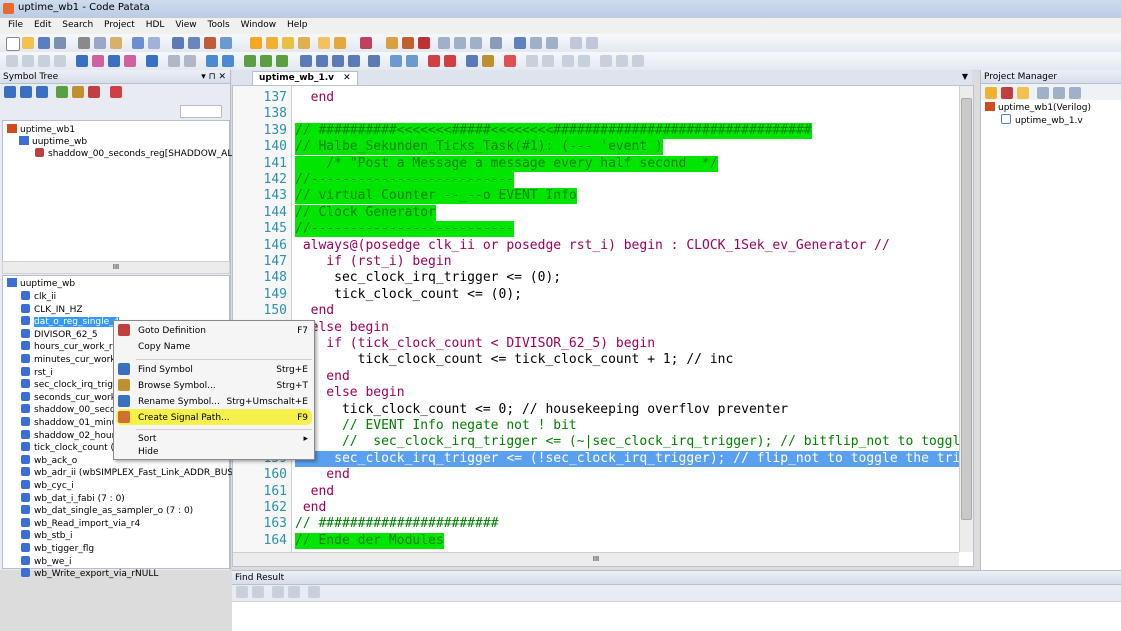  I want to click on editor-hscrollbar: III, so click(596, 559).